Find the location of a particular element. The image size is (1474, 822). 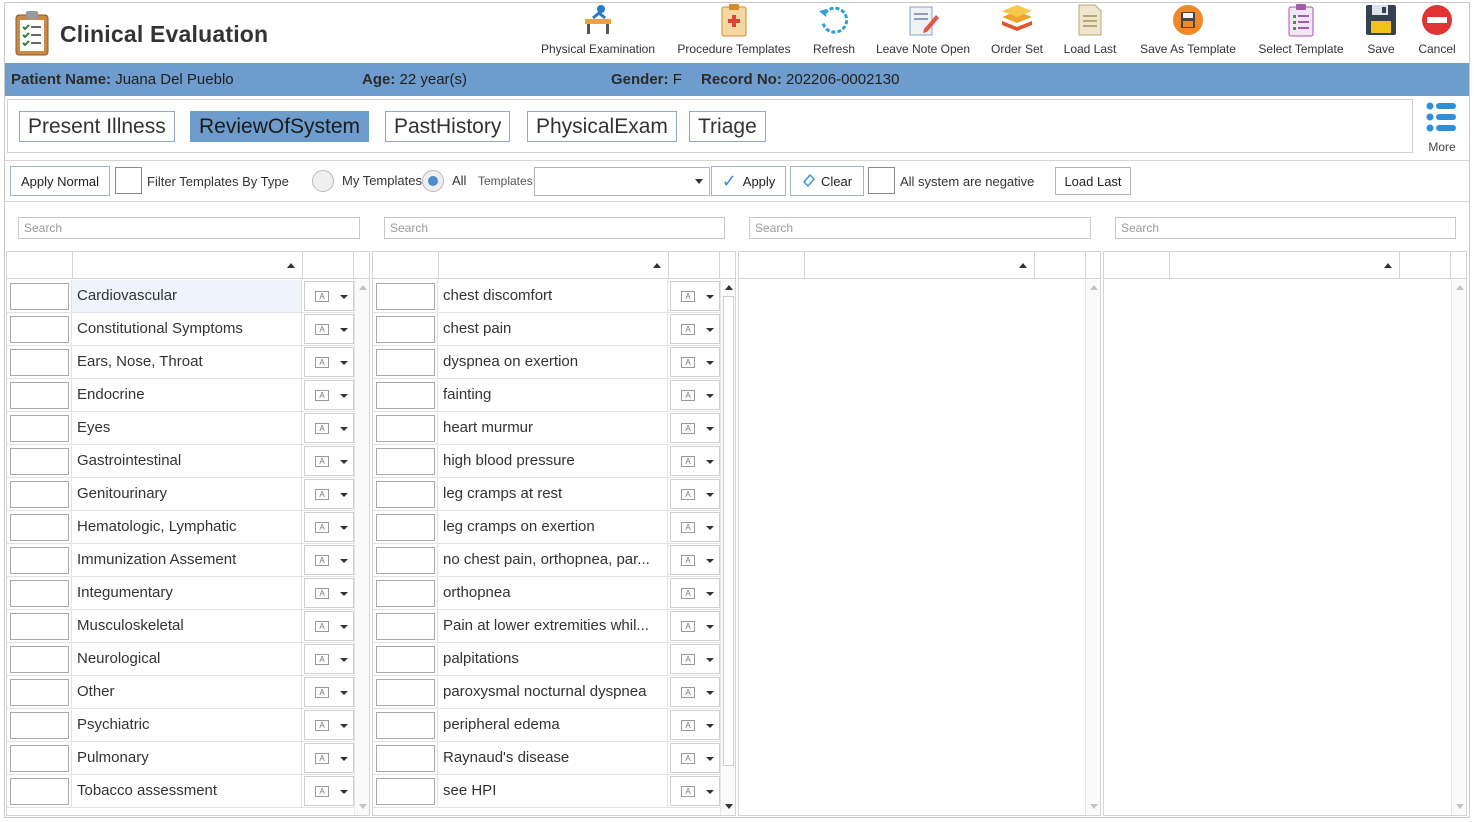

tab-physical-exam: PhysicalExam is located at coordinates (602, 126).